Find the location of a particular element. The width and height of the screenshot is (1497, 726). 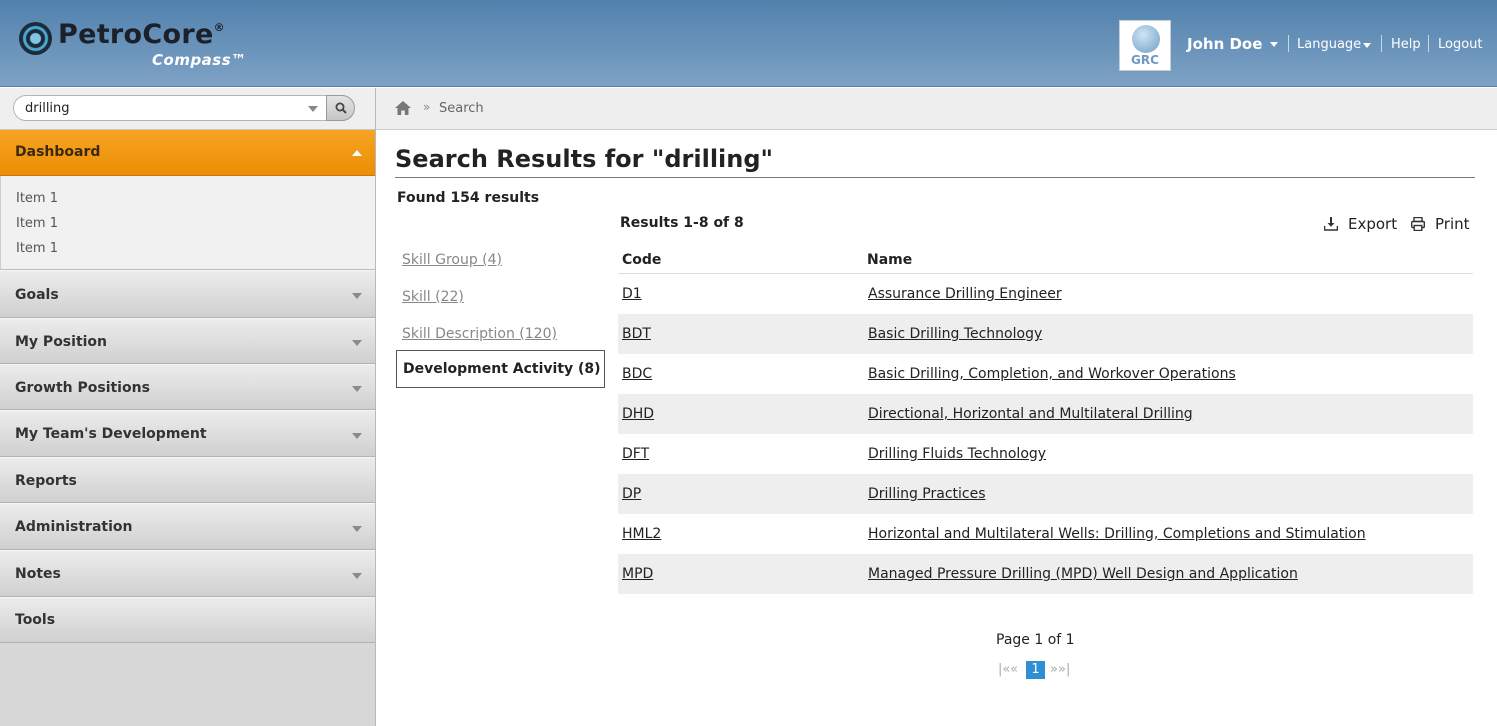

export-label: Export is located at coordinates (1373, 224).